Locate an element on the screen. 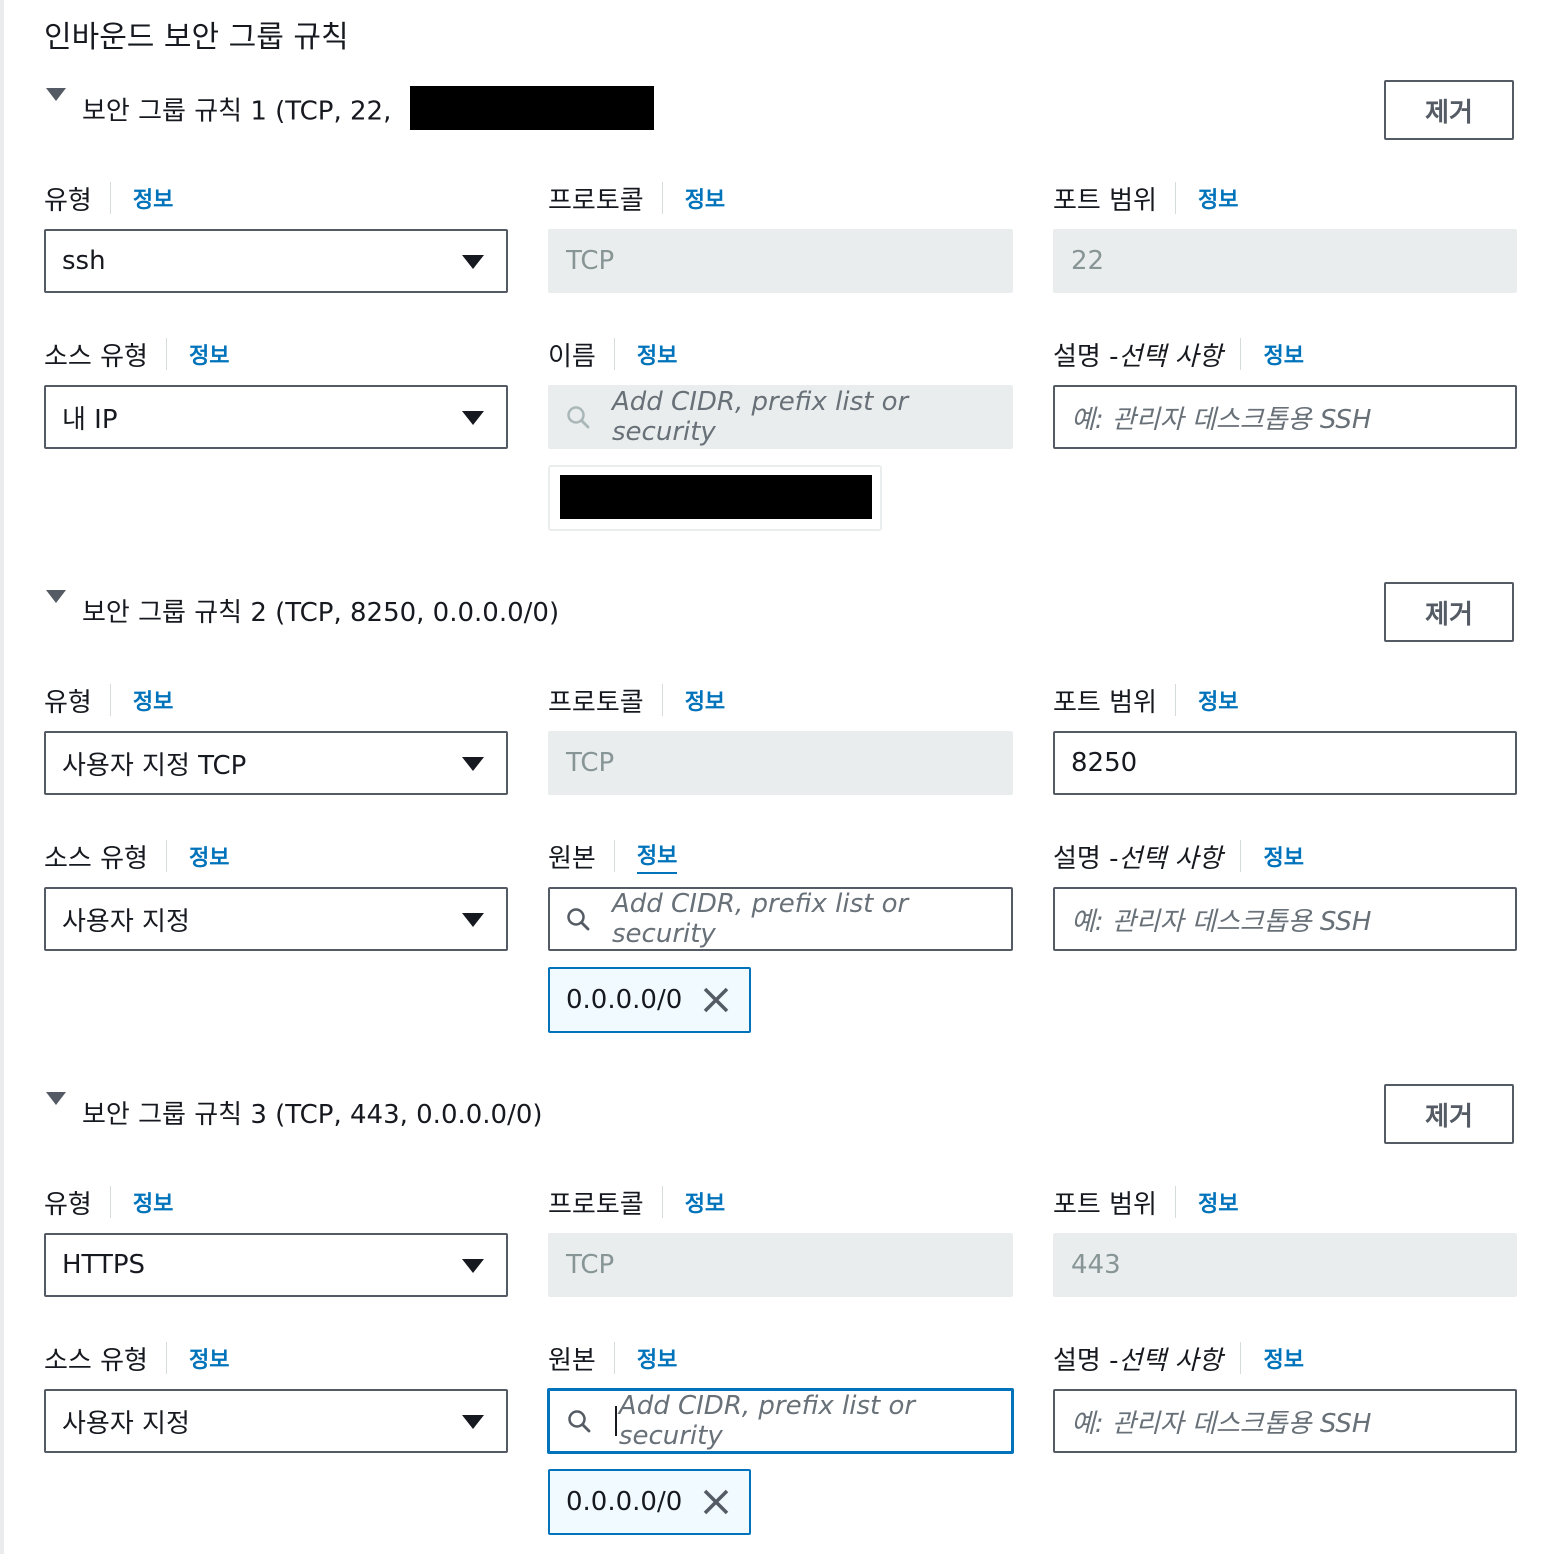 This screenshot has height=1554, width=1546. rule-3-source-type-label: 소스 유형 정보 is located at coordinates (136, 1358).